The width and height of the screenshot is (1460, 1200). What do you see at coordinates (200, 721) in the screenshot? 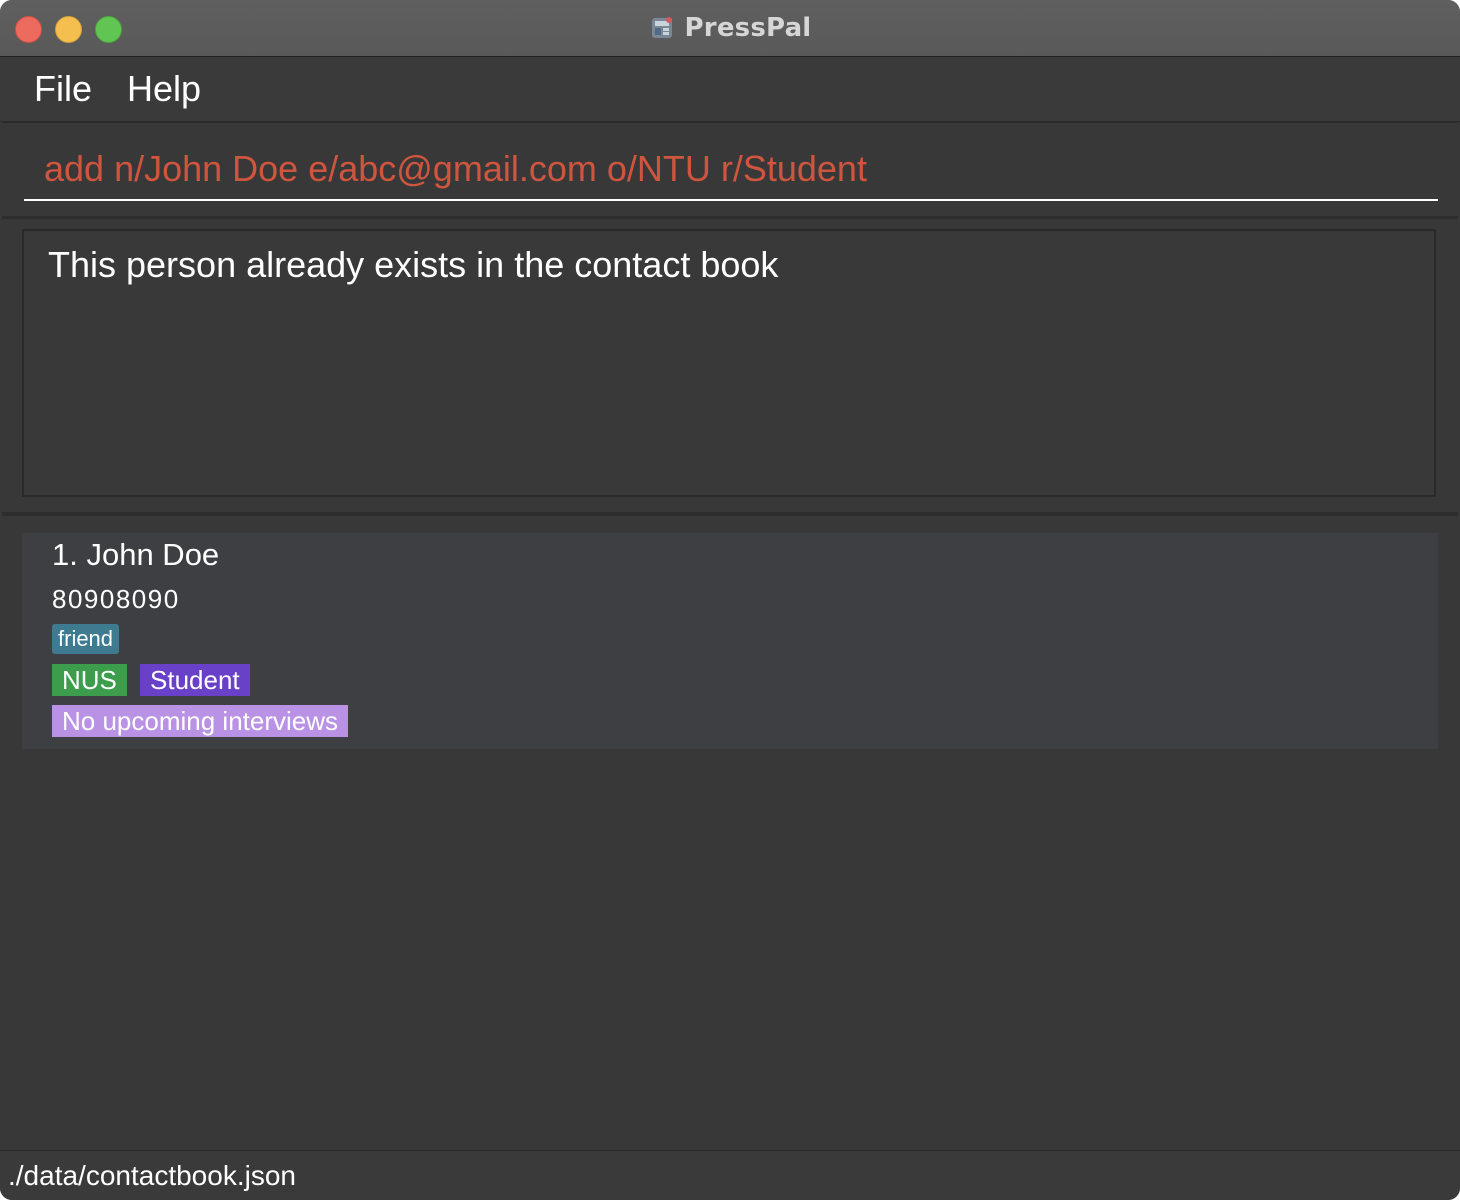
I see `interview-status-badge: No upcoming interviews` at bounding box center [200, 721].